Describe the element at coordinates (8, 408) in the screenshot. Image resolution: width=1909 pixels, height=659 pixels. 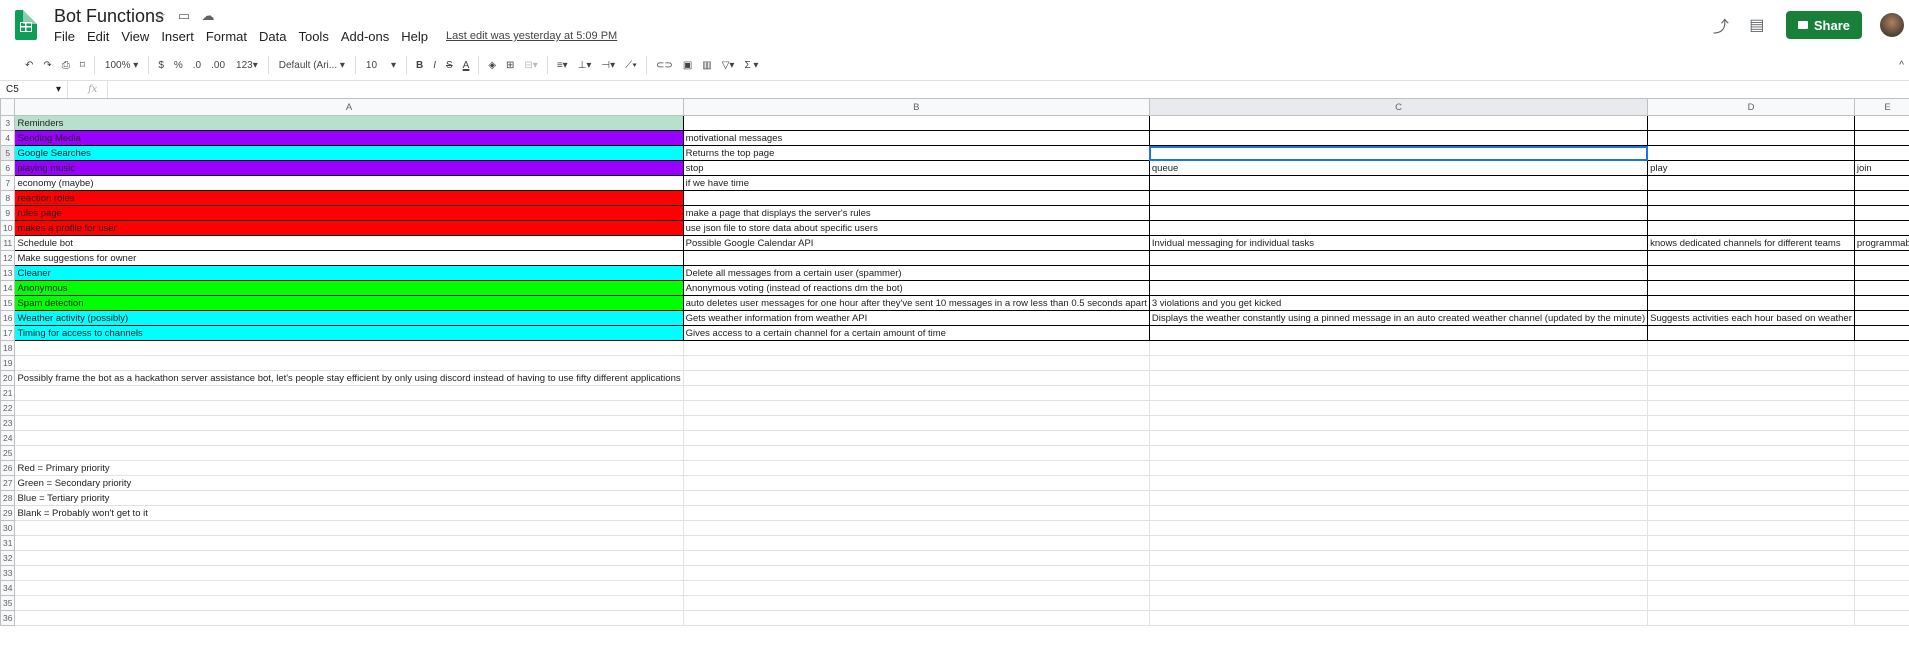
I see `row-header: 22` at that location.